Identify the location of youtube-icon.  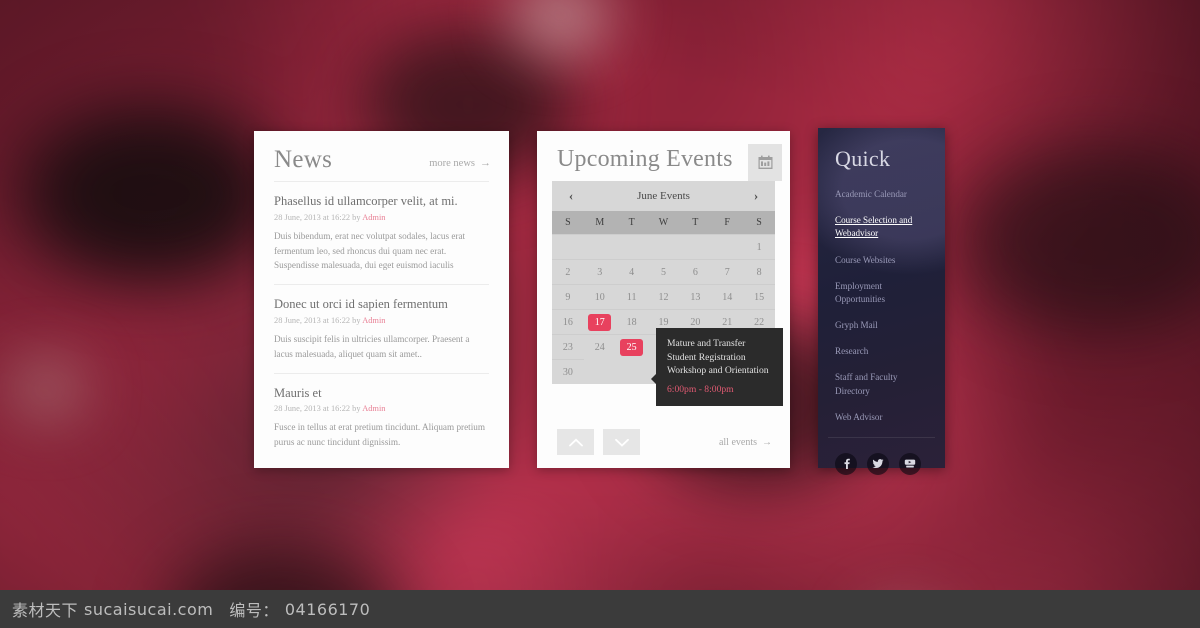
(910, 463).